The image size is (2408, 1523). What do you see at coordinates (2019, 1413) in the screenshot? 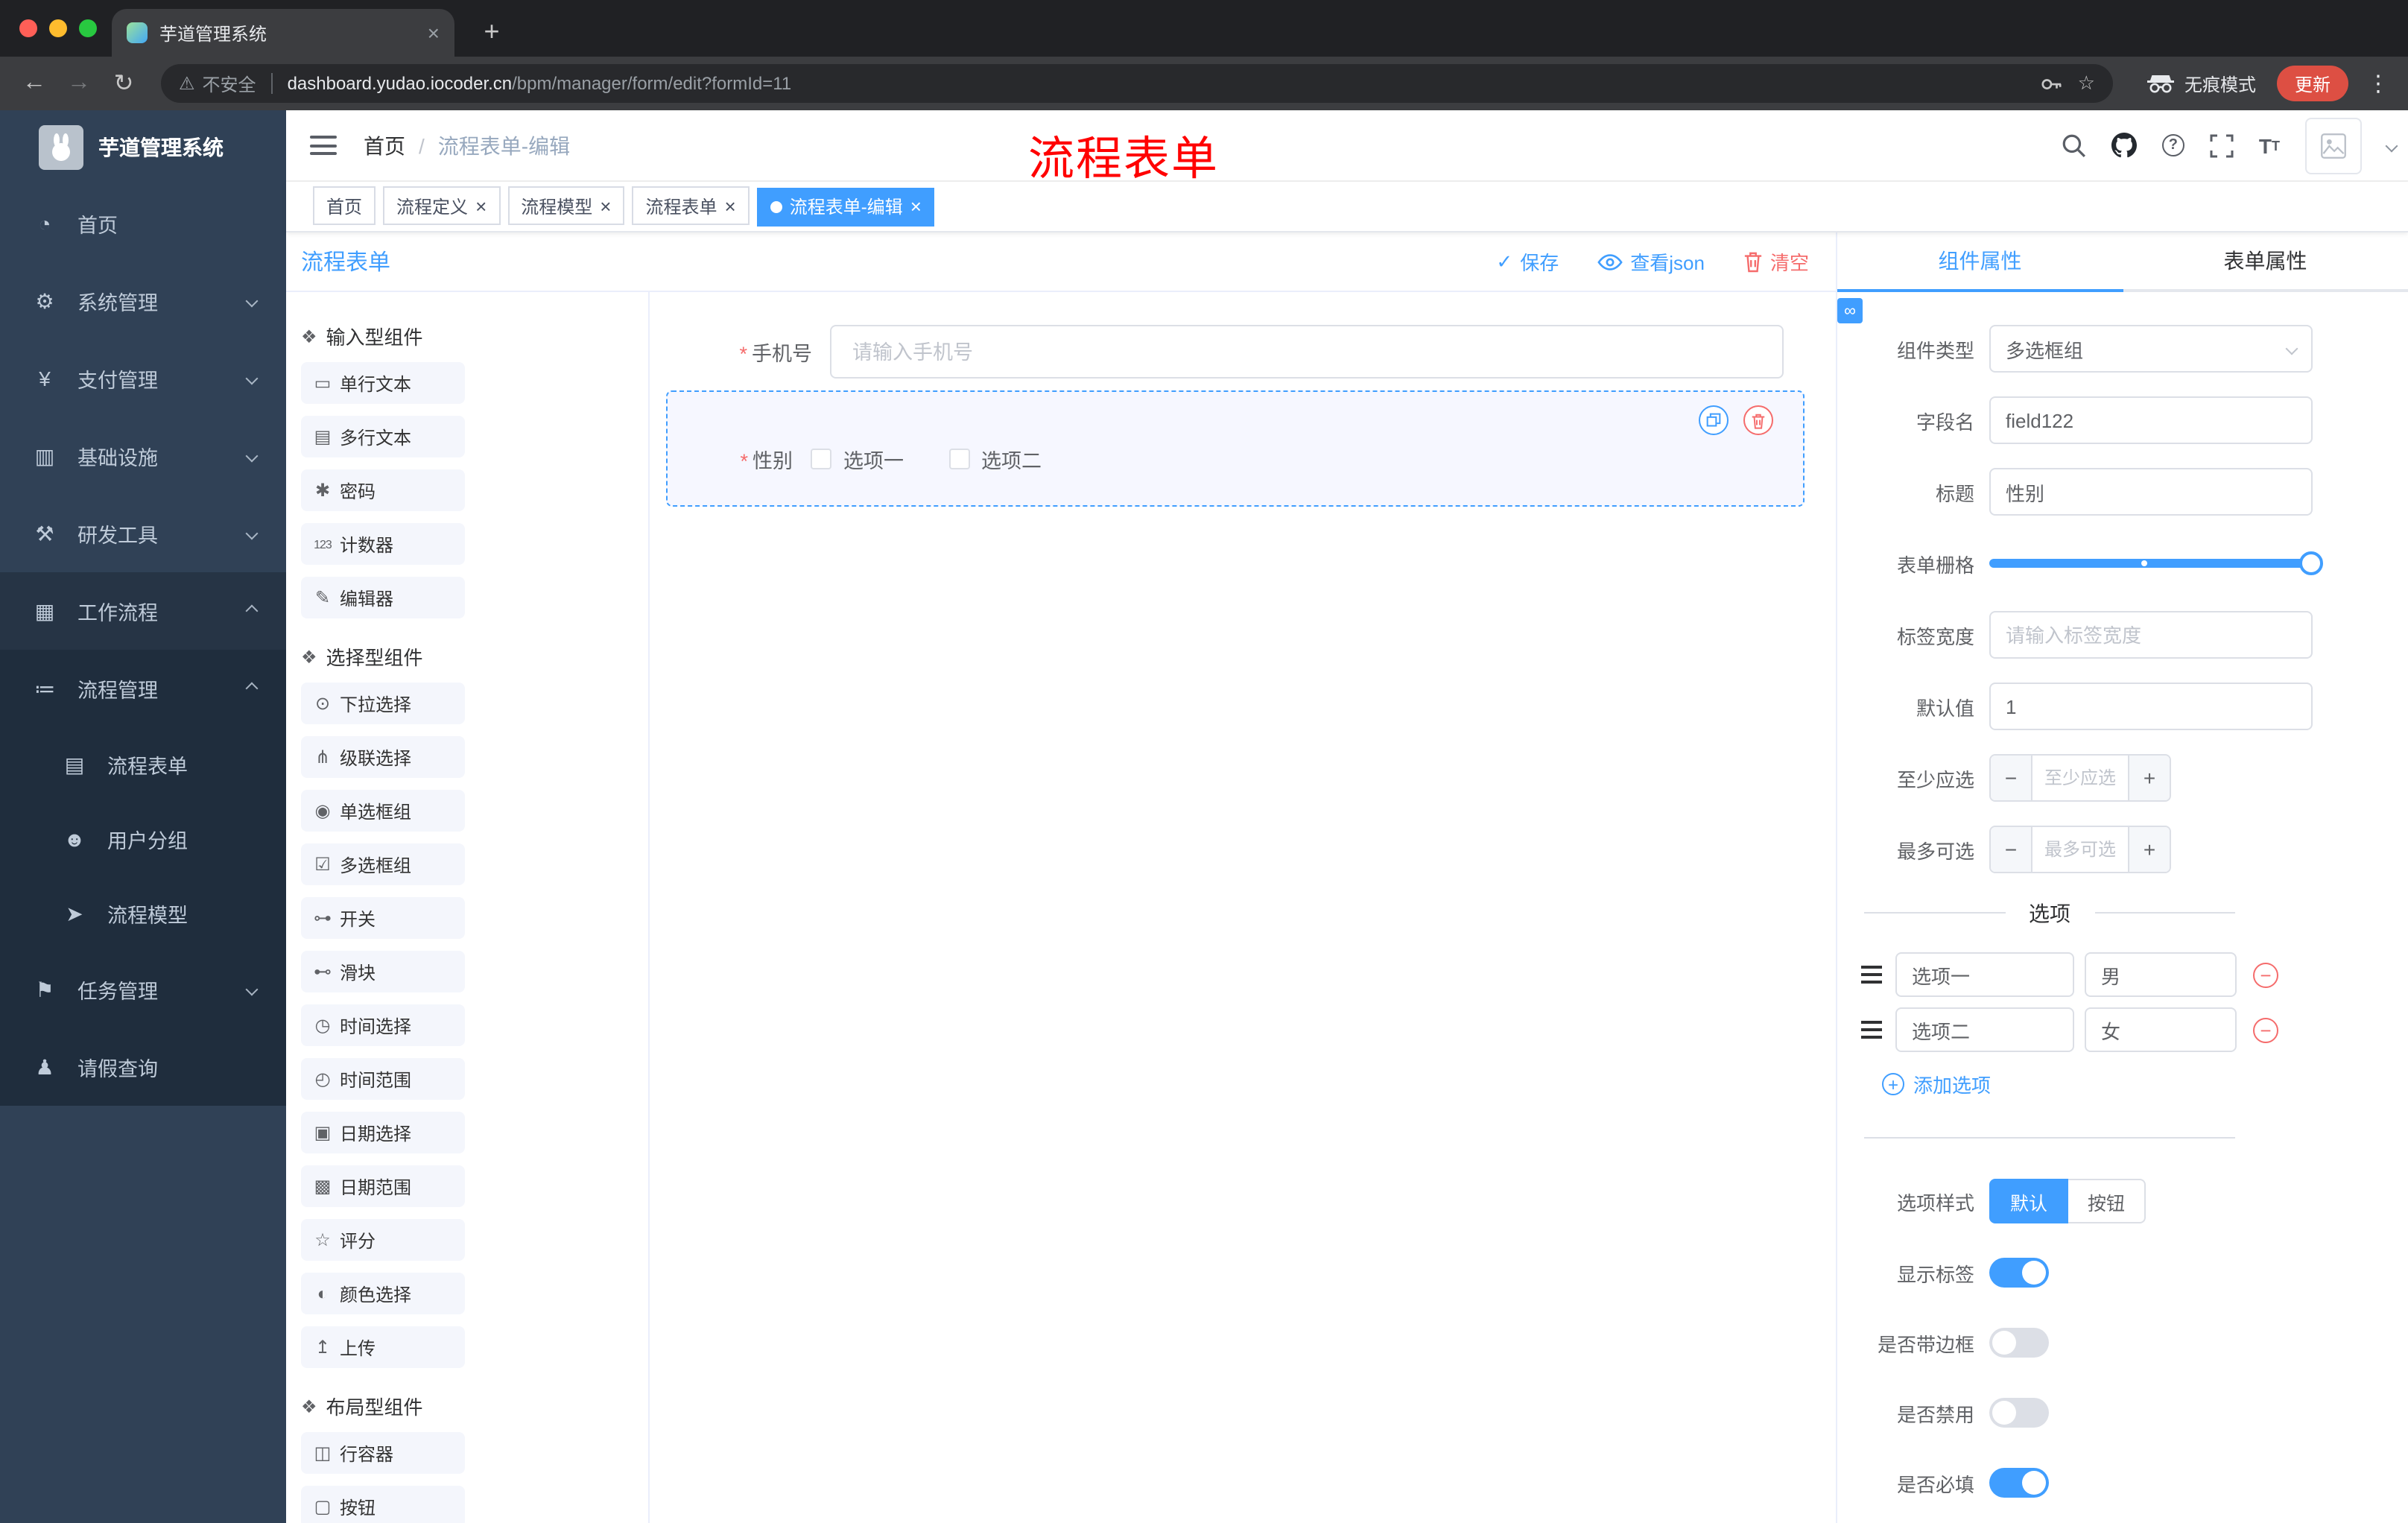
I see `toggle-disabled` at bounding box center [2019, 1413].